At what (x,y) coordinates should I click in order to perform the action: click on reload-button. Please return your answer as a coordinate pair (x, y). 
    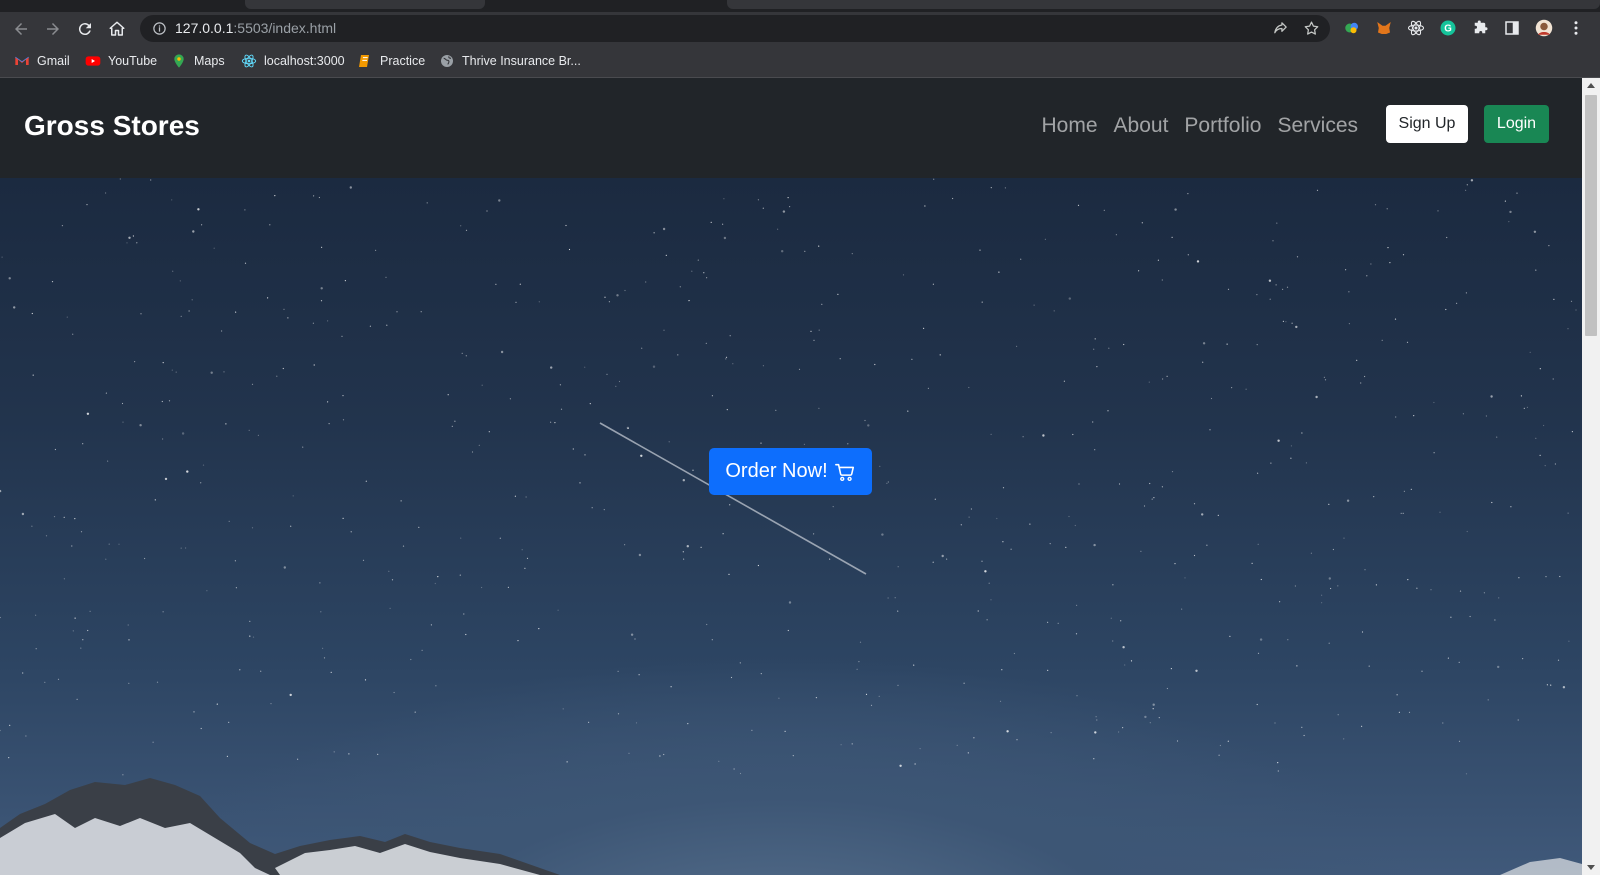
    Looking at the image, I should click on (85, 29).